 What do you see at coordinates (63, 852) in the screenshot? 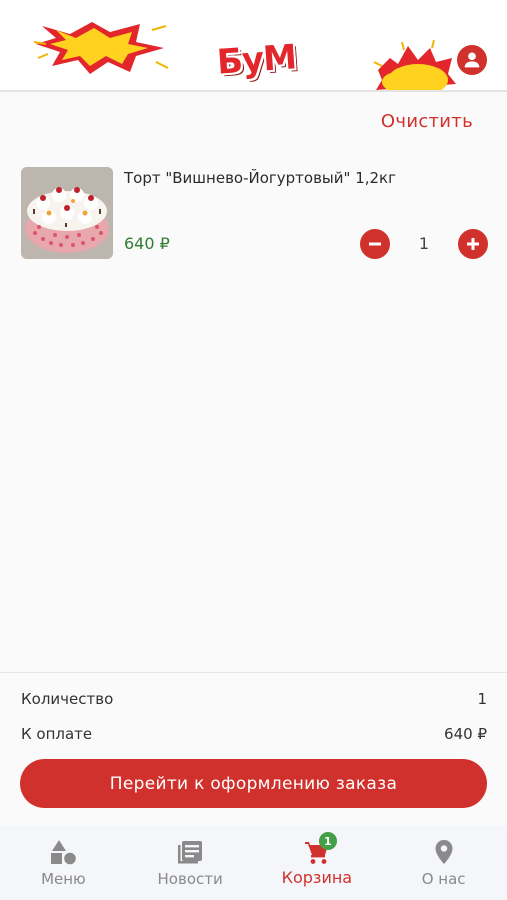
I see `menu-shapes-icon` at bounding box center [63, 852].